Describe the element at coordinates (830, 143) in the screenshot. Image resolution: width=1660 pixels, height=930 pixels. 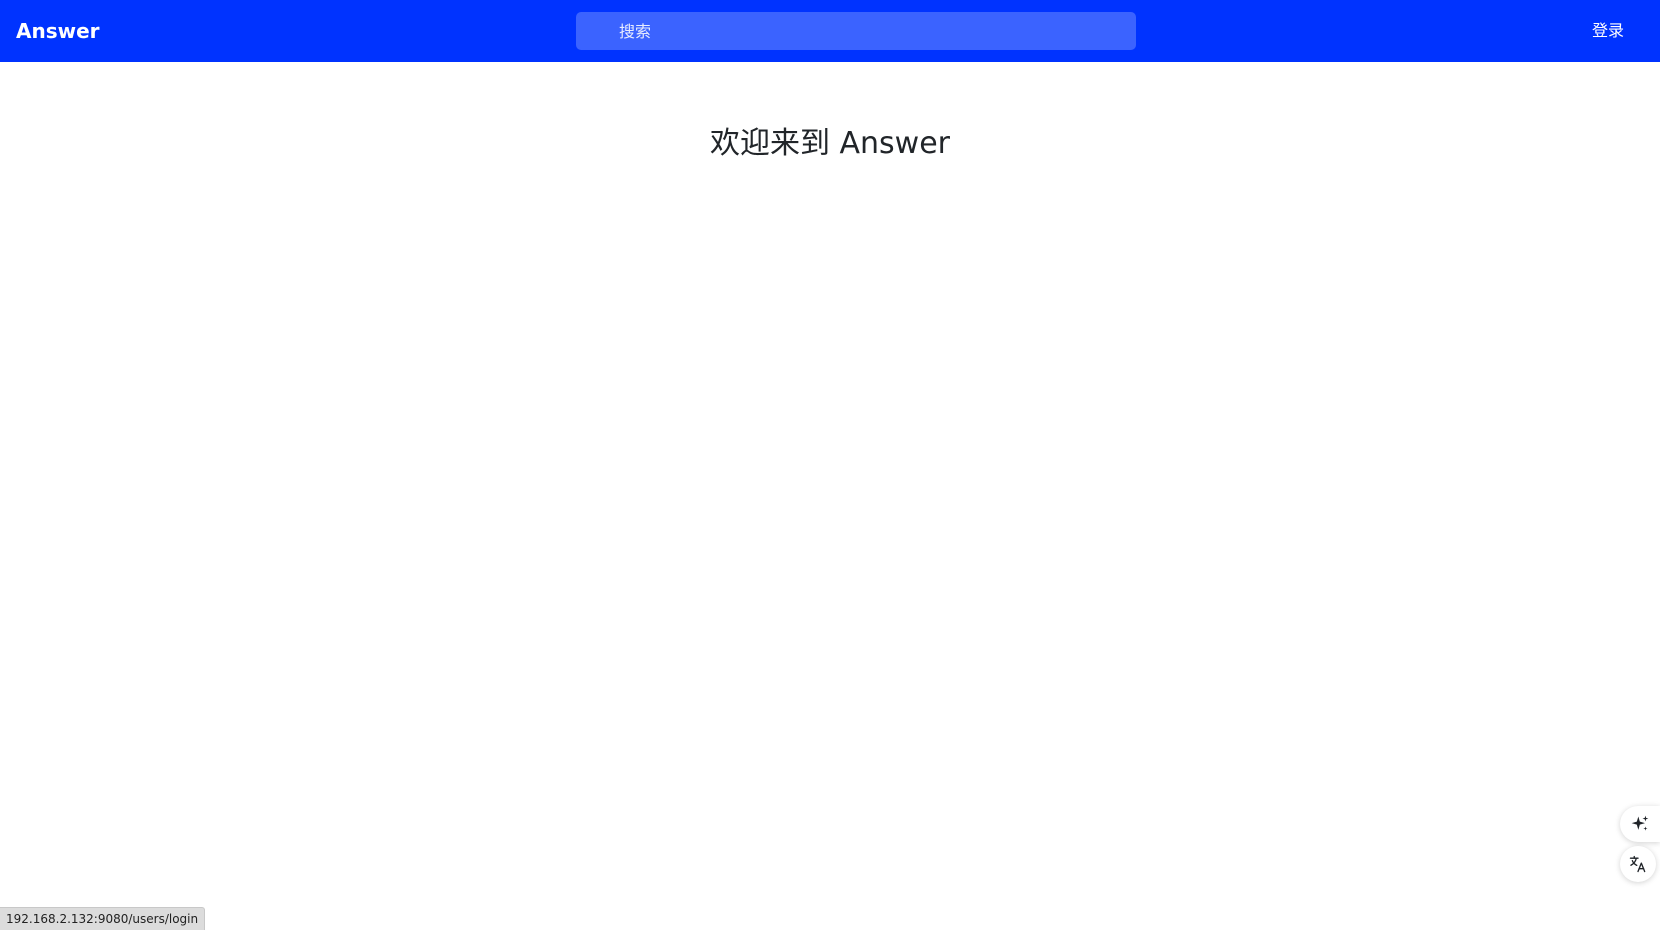
I see `welcome-heading: 欢迎来到 Answer` at that location.